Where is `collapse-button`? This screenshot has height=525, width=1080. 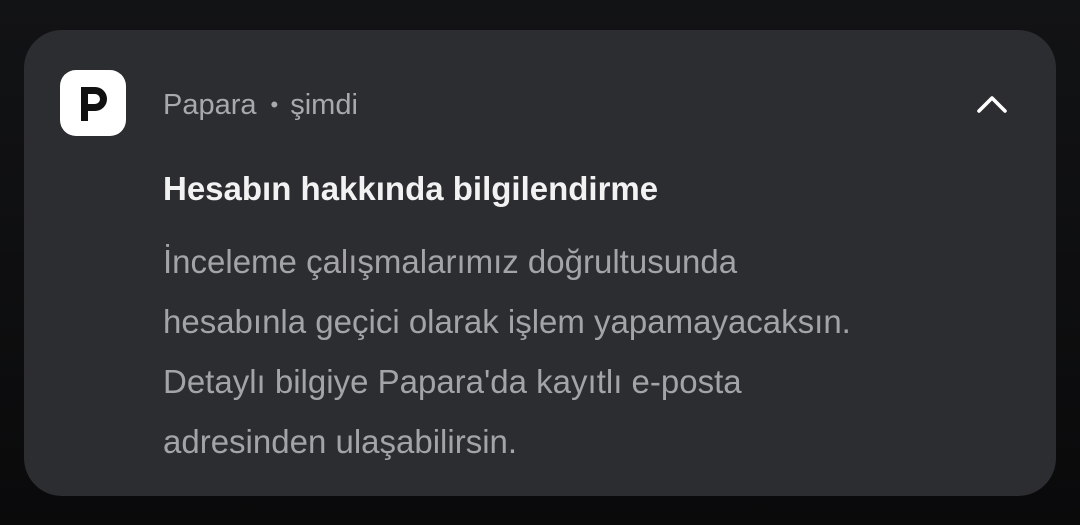
collapse-button is located at coordinates (992, 104).